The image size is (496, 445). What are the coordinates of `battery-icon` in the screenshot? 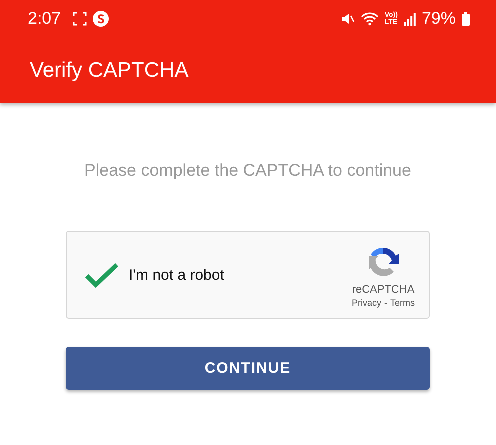 It's located at (466, 19).